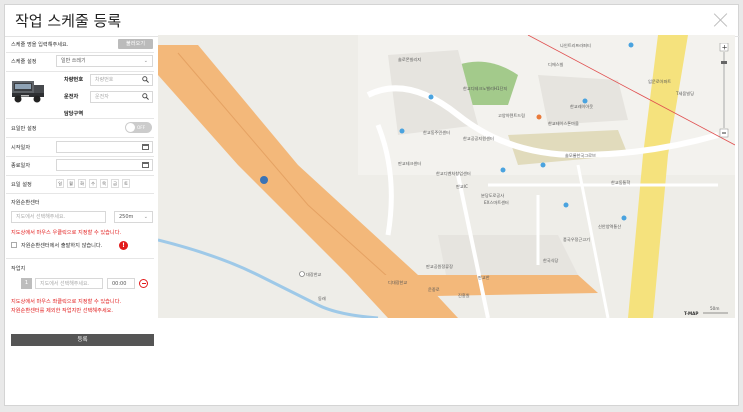  Describe the element at coordinates (691, 313) in the screenshot. I see `map-brand: T-MAP` at that location.